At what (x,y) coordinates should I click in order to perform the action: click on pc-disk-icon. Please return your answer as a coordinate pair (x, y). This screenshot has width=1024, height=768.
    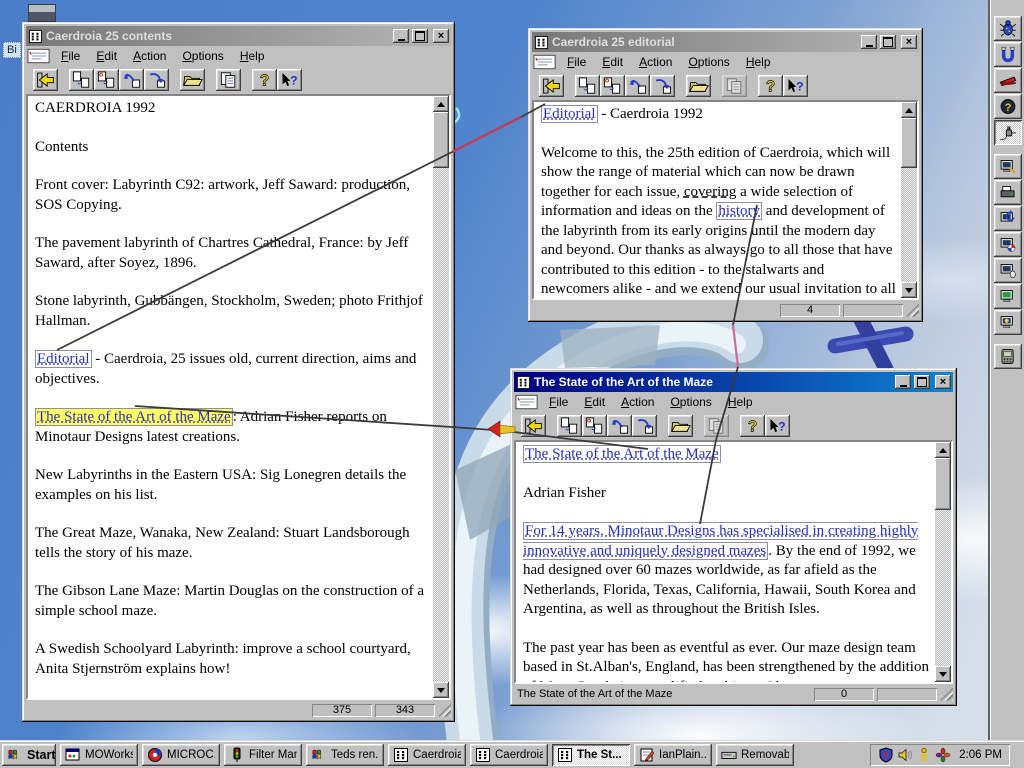
    Looking at the image, I should click on (1007, 244).